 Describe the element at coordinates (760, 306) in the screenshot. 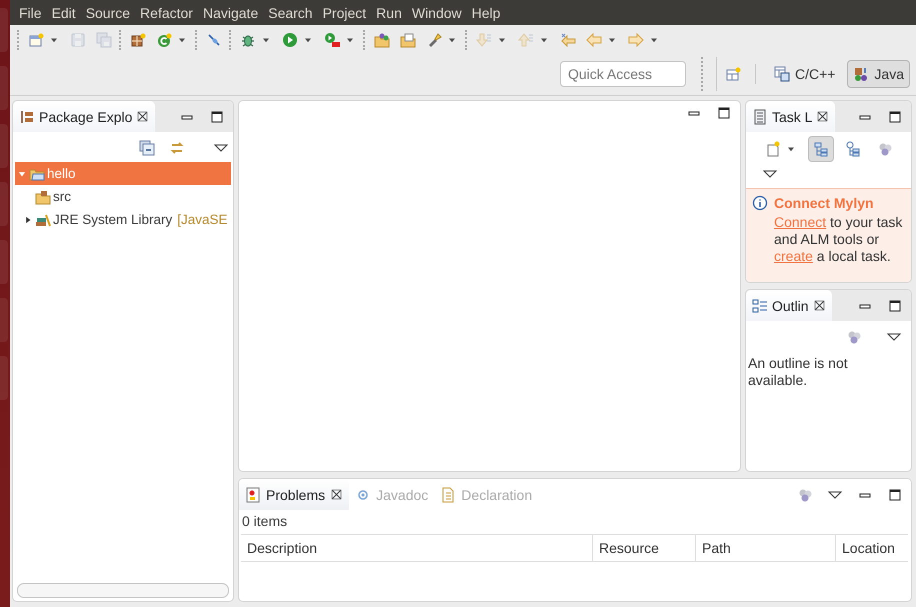

I see `outline-icon` at that location.